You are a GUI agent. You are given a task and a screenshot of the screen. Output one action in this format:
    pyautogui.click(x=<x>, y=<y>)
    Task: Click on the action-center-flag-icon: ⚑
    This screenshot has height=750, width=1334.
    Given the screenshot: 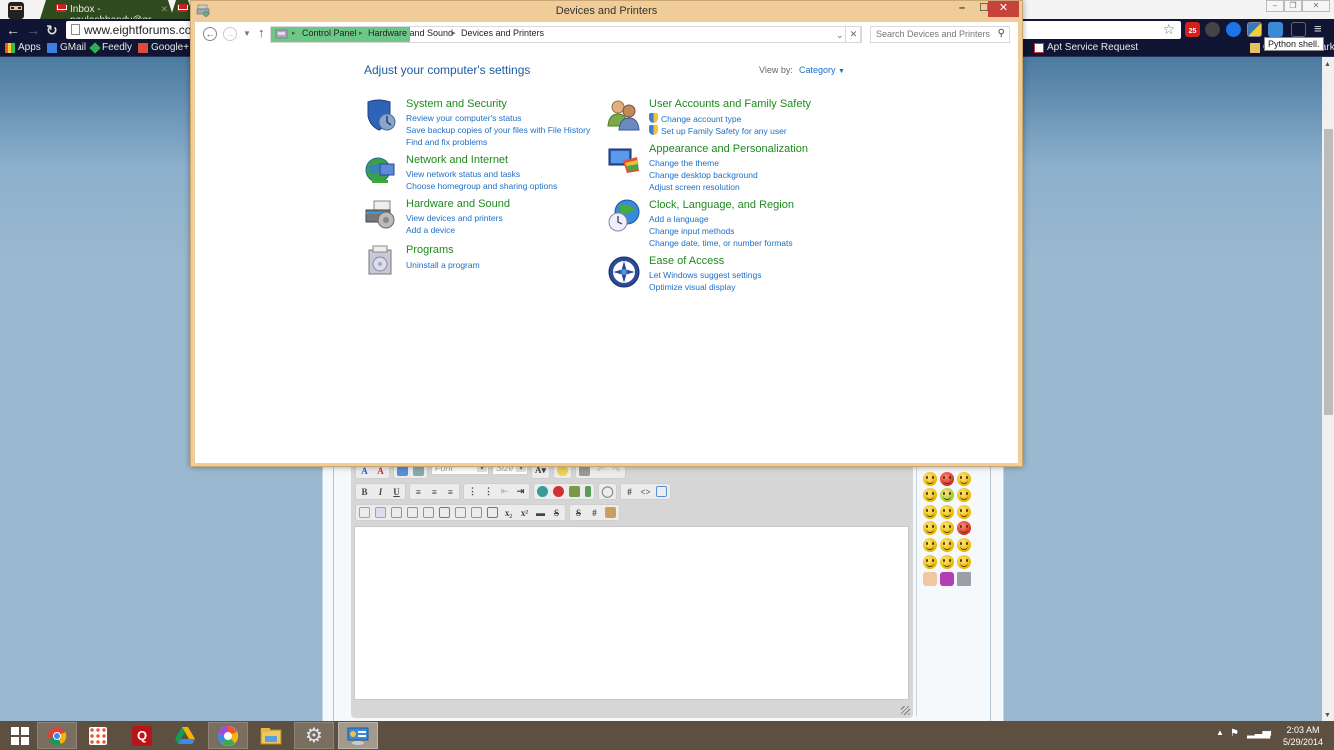 What is the action you would take?
    pyautogui.click(x=1234, y=733)
    